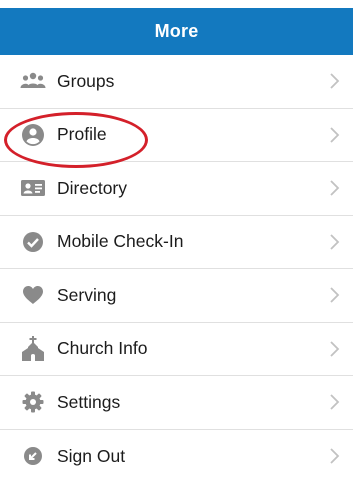 The height and width of the screenshot is (481, 353). Describe the element at coordinates (86, 80) in the screenshot. I see `menu-item-label: Groups` at that location.